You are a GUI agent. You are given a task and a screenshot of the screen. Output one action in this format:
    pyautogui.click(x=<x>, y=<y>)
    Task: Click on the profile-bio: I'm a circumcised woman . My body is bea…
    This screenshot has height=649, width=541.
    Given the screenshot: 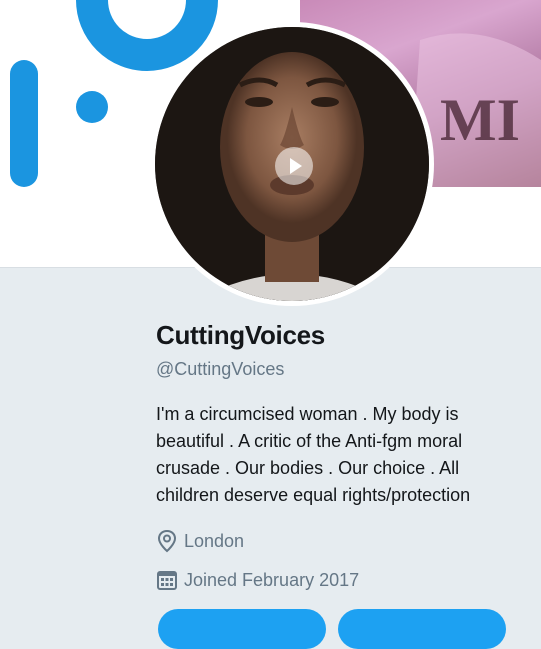 What is the action you would take?
    pyautogui.click(x=313, y=454)
    